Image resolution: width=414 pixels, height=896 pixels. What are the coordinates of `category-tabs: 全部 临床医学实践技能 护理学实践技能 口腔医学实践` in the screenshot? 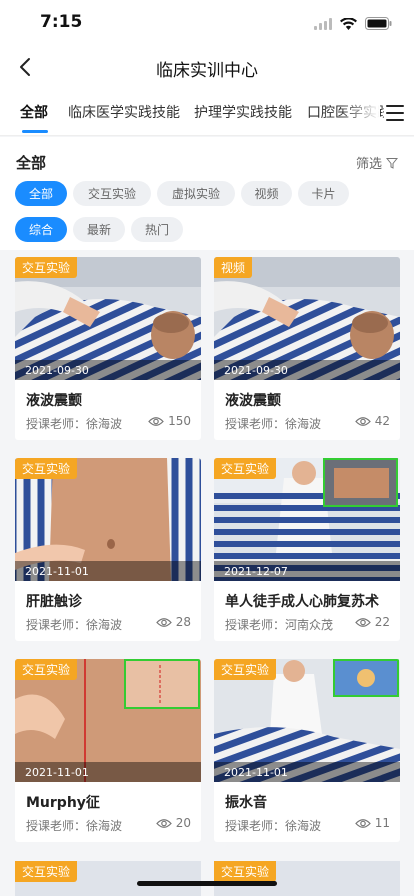 It's located at (207, 113).